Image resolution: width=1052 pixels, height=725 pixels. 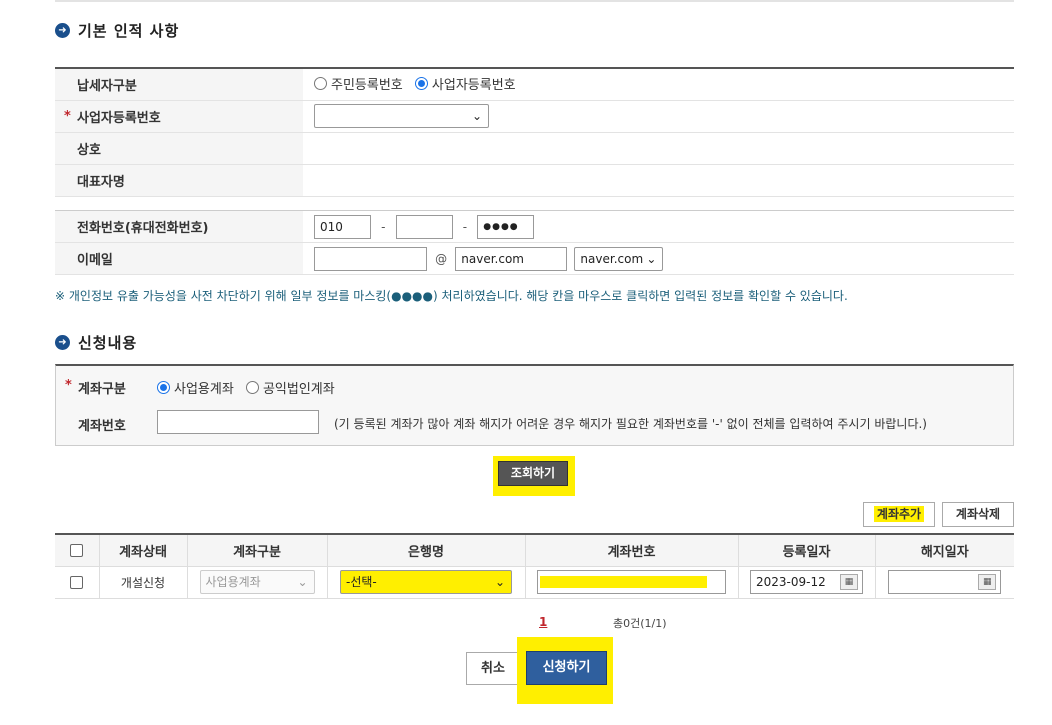 What do you see at coordinates (566, 668) in the screenshot?
I see `submit-button: 신청하기` at bounding box center [566, 668].